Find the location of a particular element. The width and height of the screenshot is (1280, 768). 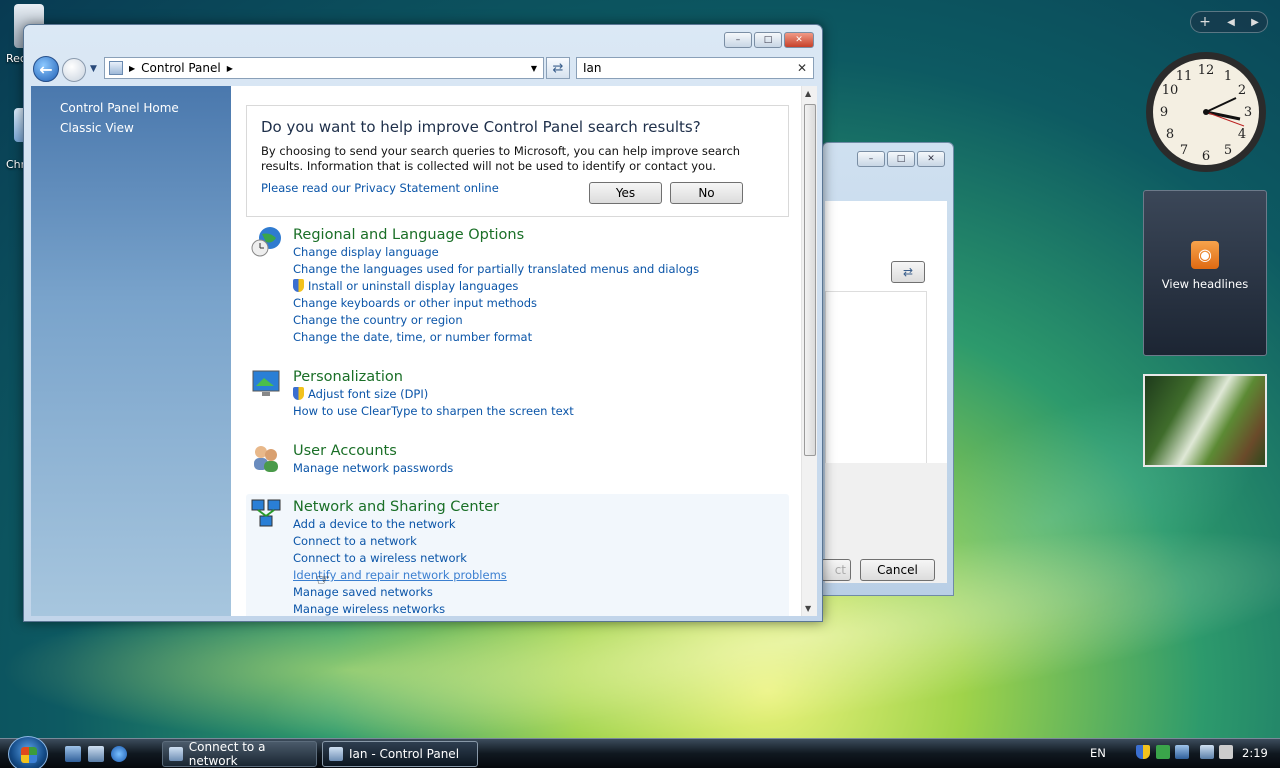

feed-headlines-gadget: ◉ View headlines is located at coordinates (1205, 273).